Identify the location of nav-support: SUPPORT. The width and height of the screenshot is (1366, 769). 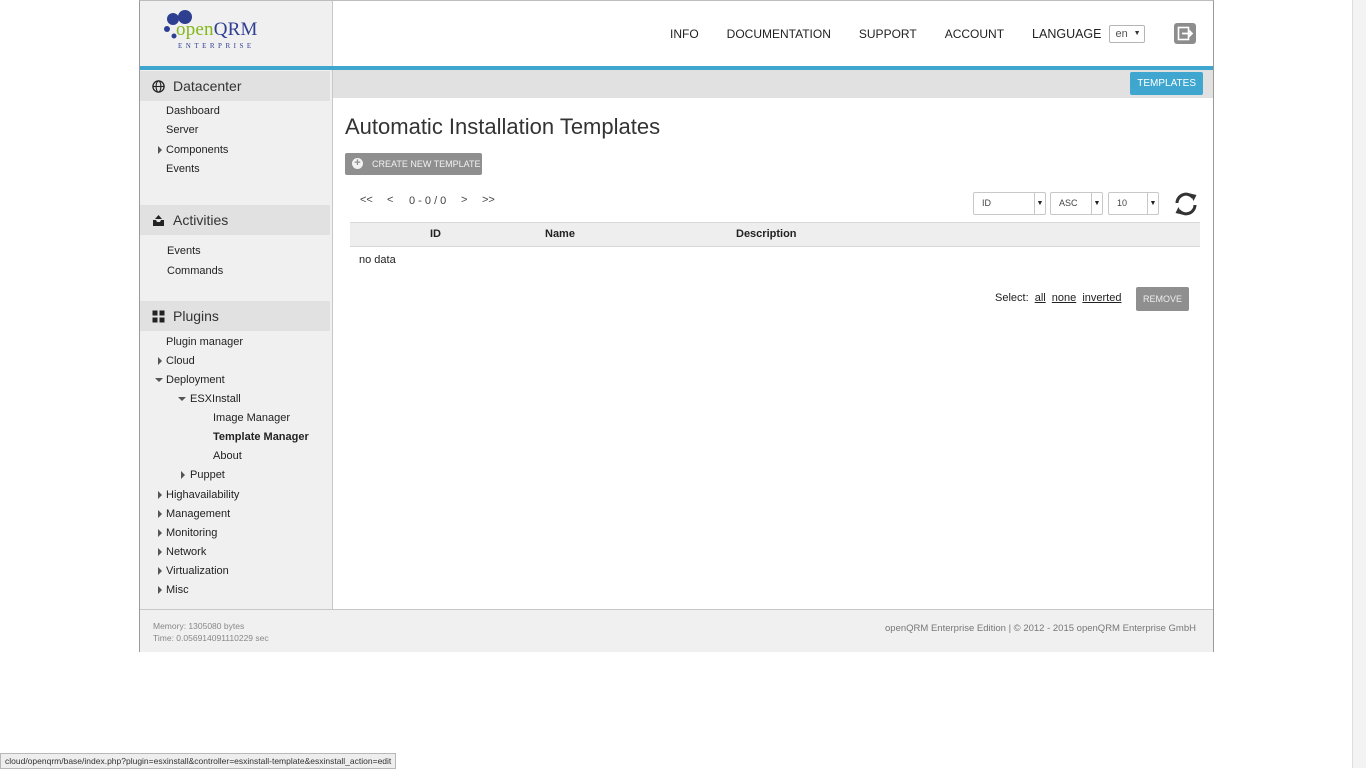
(888, 34).